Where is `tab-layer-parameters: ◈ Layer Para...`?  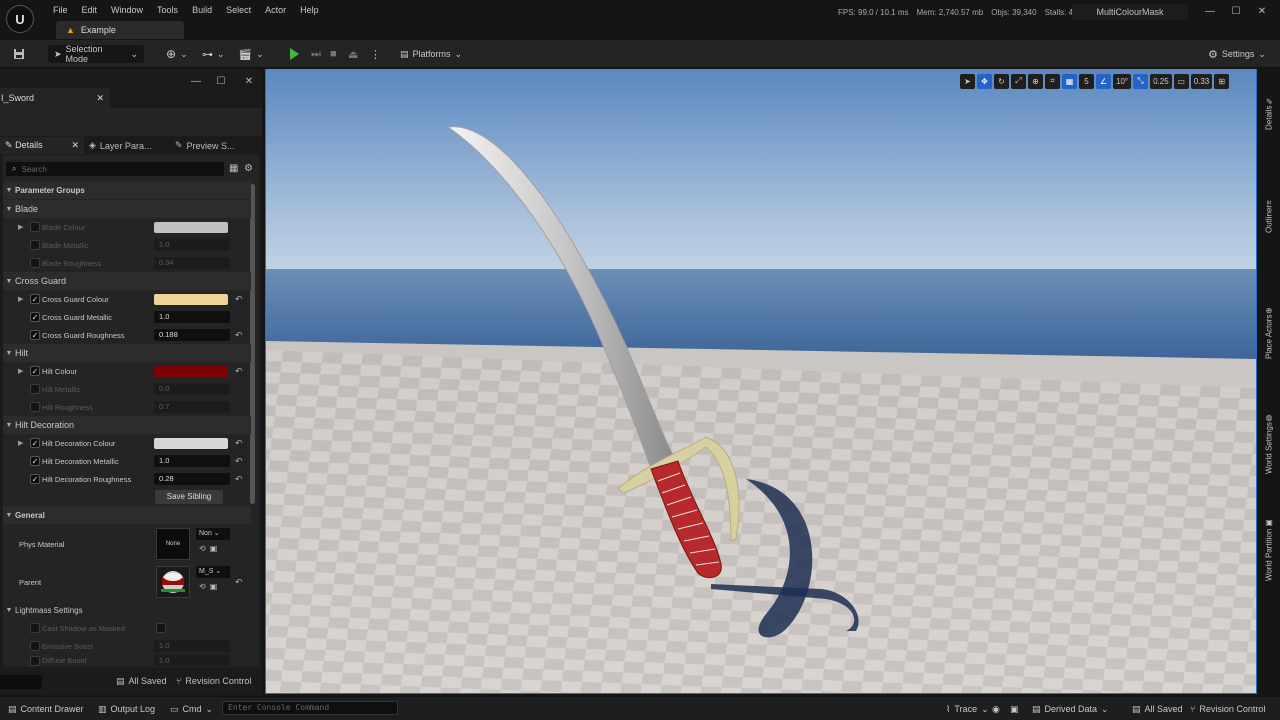
tab-layer-parameters: ◈ Layer Para... is located at coordinates (127, 145).